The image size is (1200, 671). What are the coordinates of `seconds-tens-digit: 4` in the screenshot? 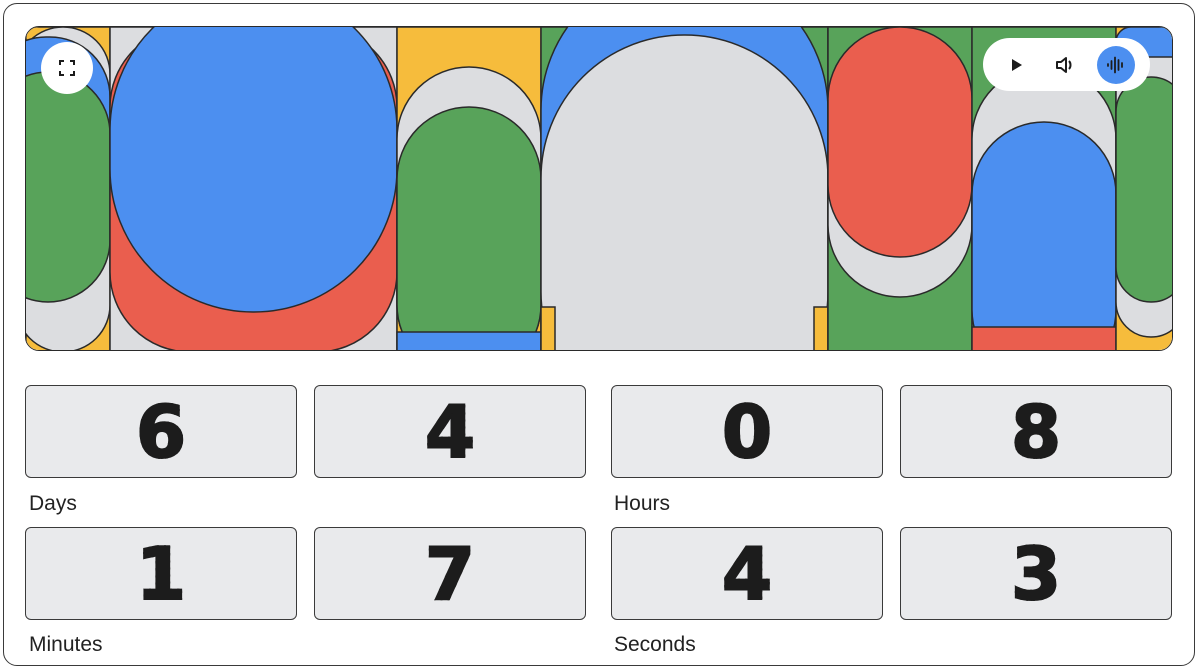 It's located at (747, 573).